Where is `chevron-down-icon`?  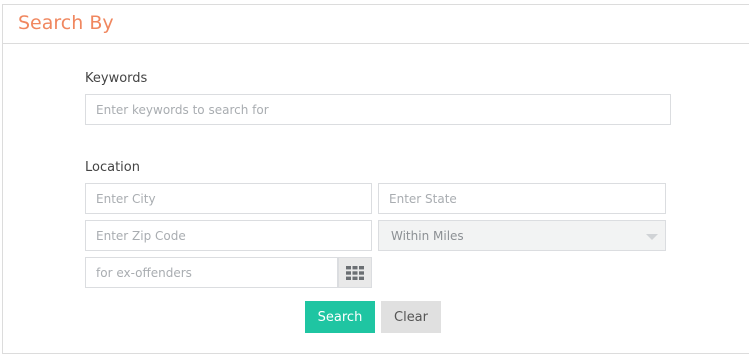 chevron-down-icon is located at coordinates (652, 237).